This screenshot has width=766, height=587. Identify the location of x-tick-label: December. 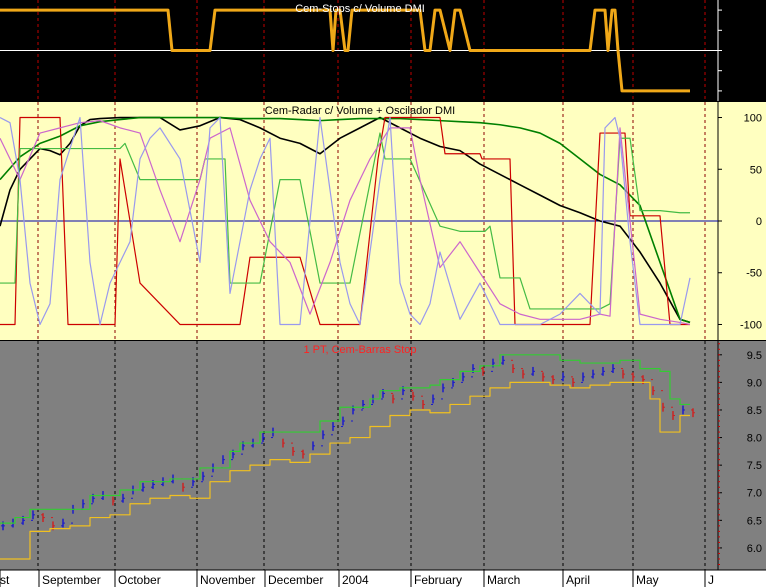
(295, 580).